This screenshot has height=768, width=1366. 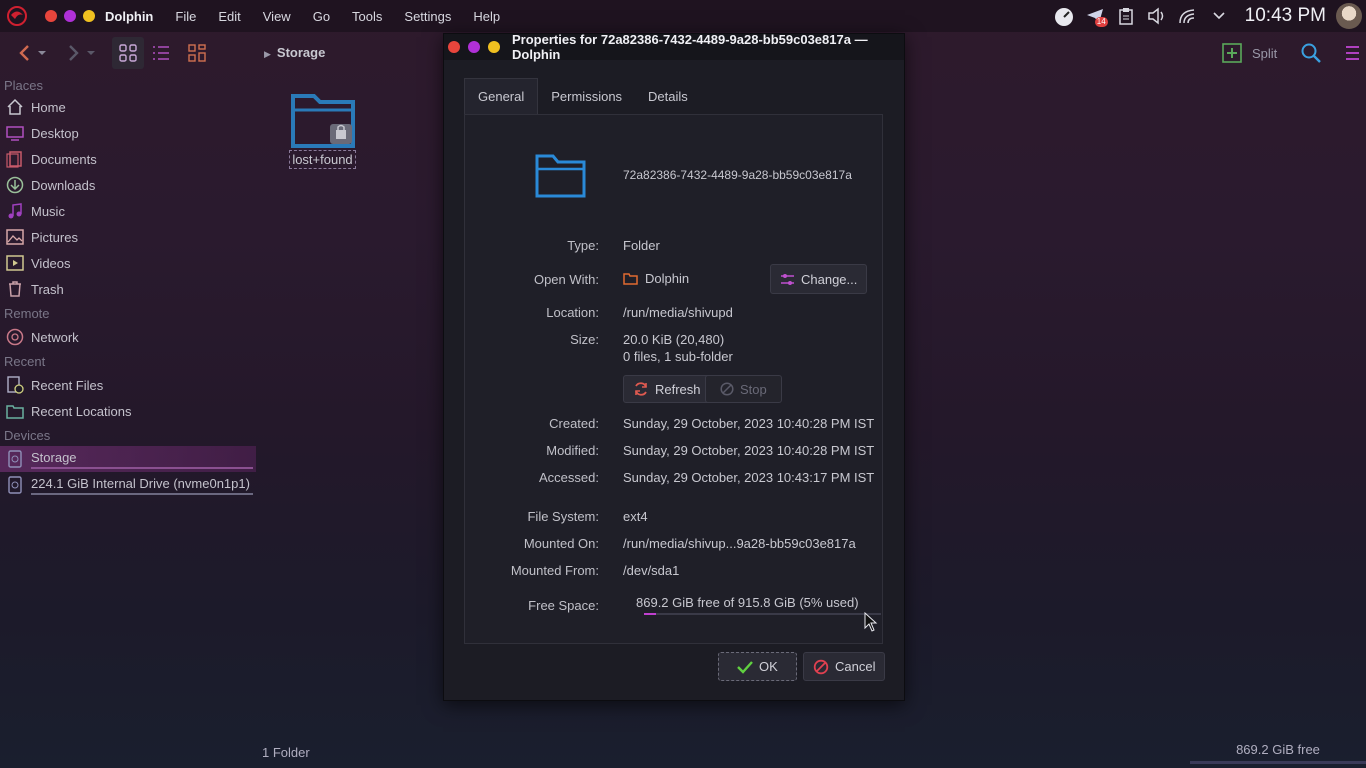 I want to click on storage-capacity-bar, so click(x=142, y=467).